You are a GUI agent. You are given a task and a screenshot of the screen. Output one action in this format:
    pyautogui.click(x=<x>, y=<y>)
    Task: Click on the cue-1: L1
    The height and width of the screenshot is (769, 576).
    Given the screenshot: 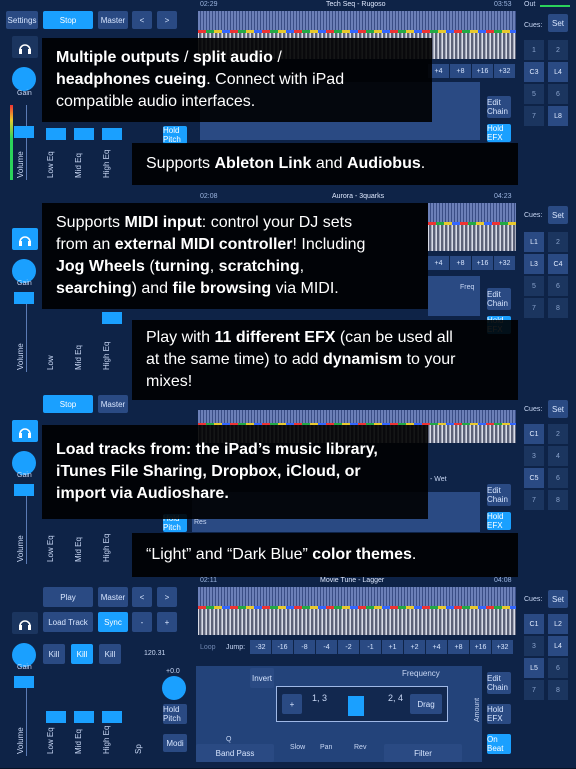 What is the action you would take?
    pyautogui.click(x=534, y=242)
    